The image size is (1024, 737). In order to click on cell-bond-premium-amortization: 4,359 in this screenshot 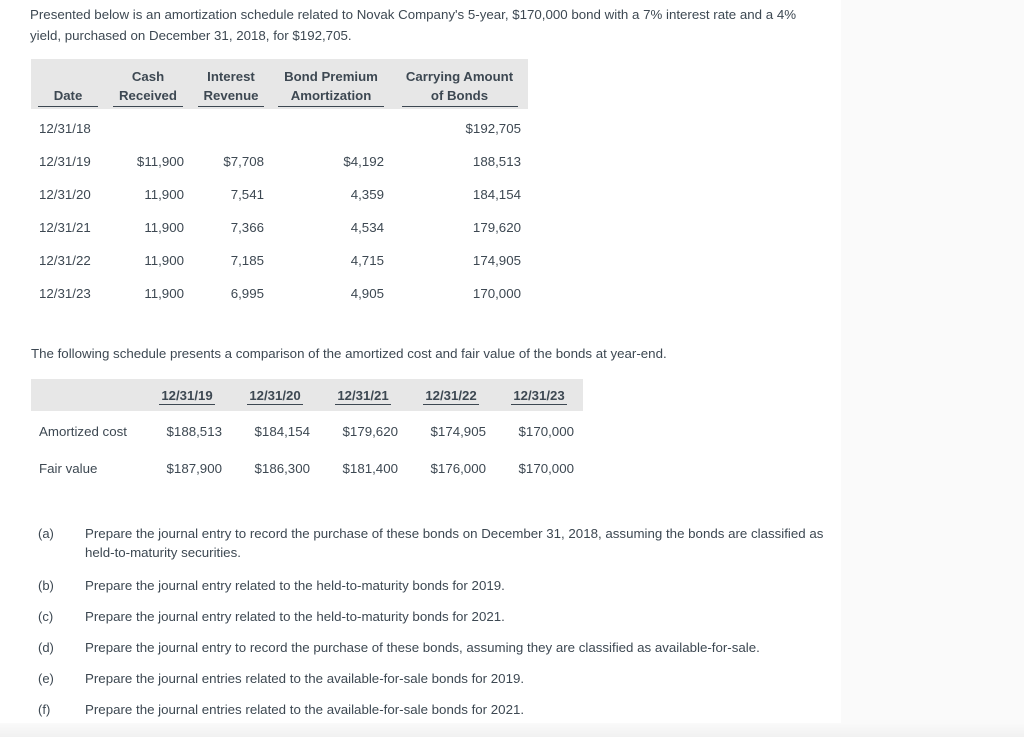, I will do `click(331, 194)`.